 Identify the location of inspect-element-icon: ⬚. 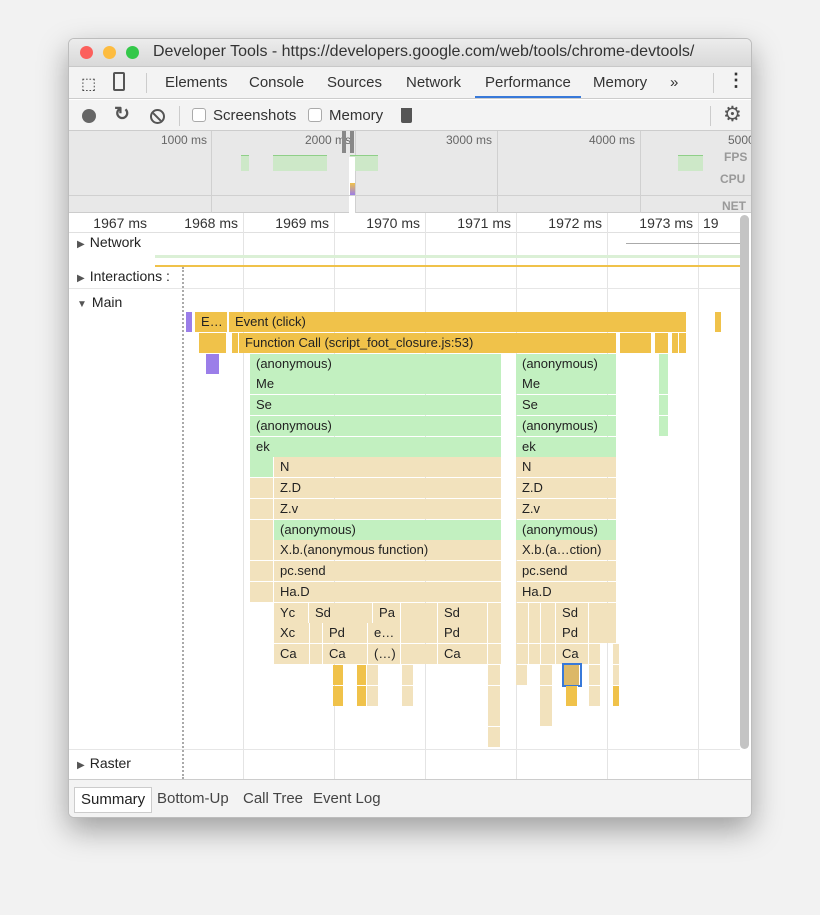
(88, 84).